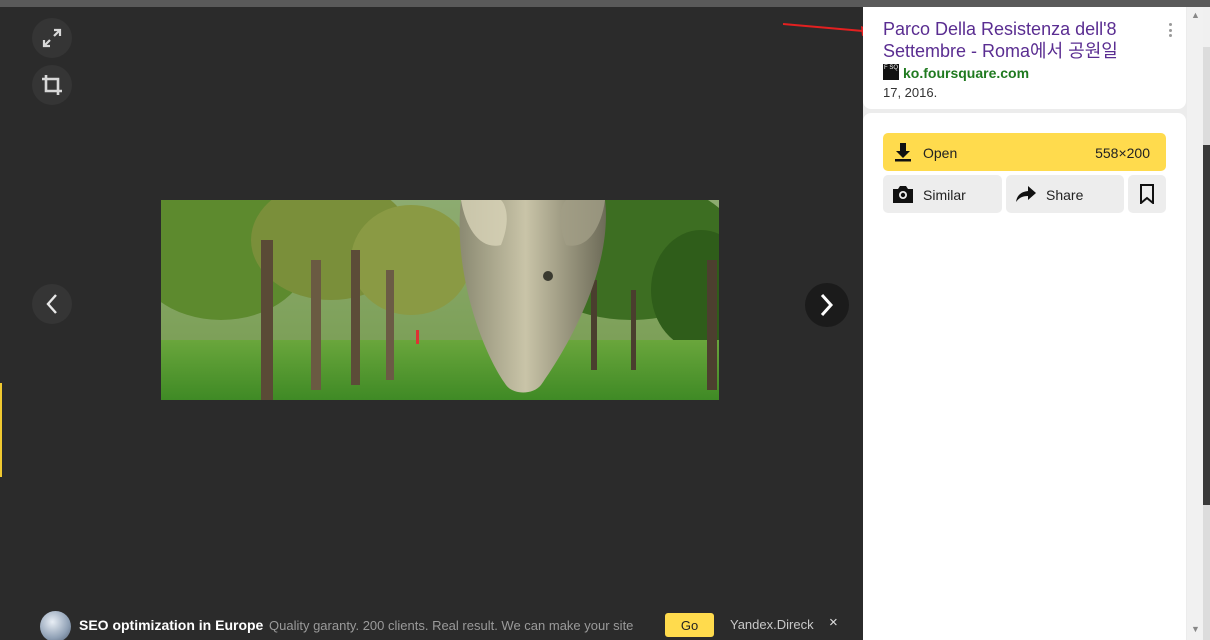 The image size is (1210, 640). I want to click on chevron-left-icon, so click(51, 304).